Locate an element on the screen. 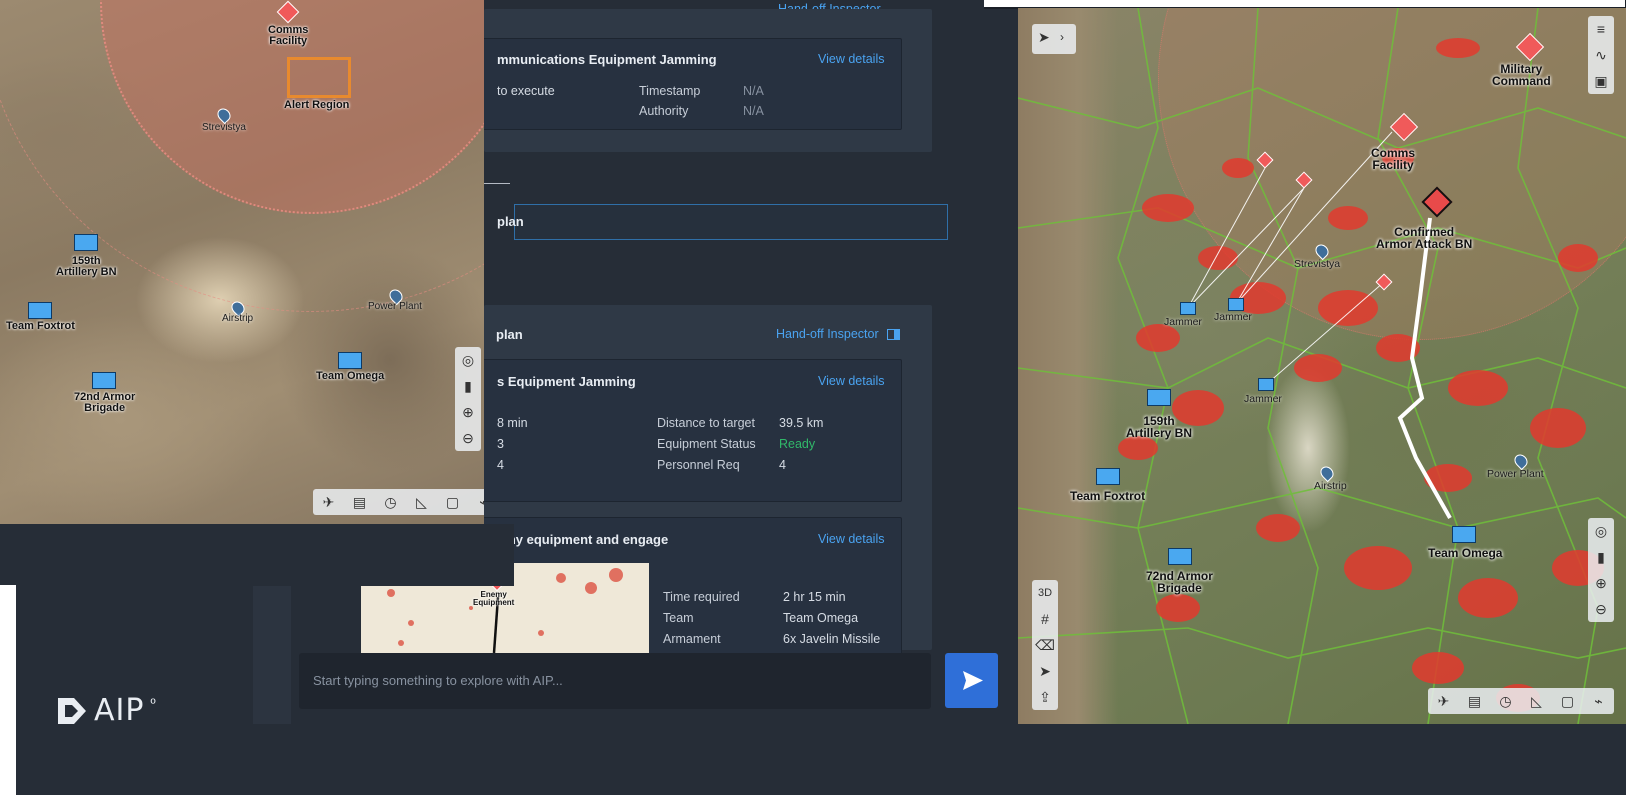  chevron-right-icon: › is located at coordinates (1062, 37).